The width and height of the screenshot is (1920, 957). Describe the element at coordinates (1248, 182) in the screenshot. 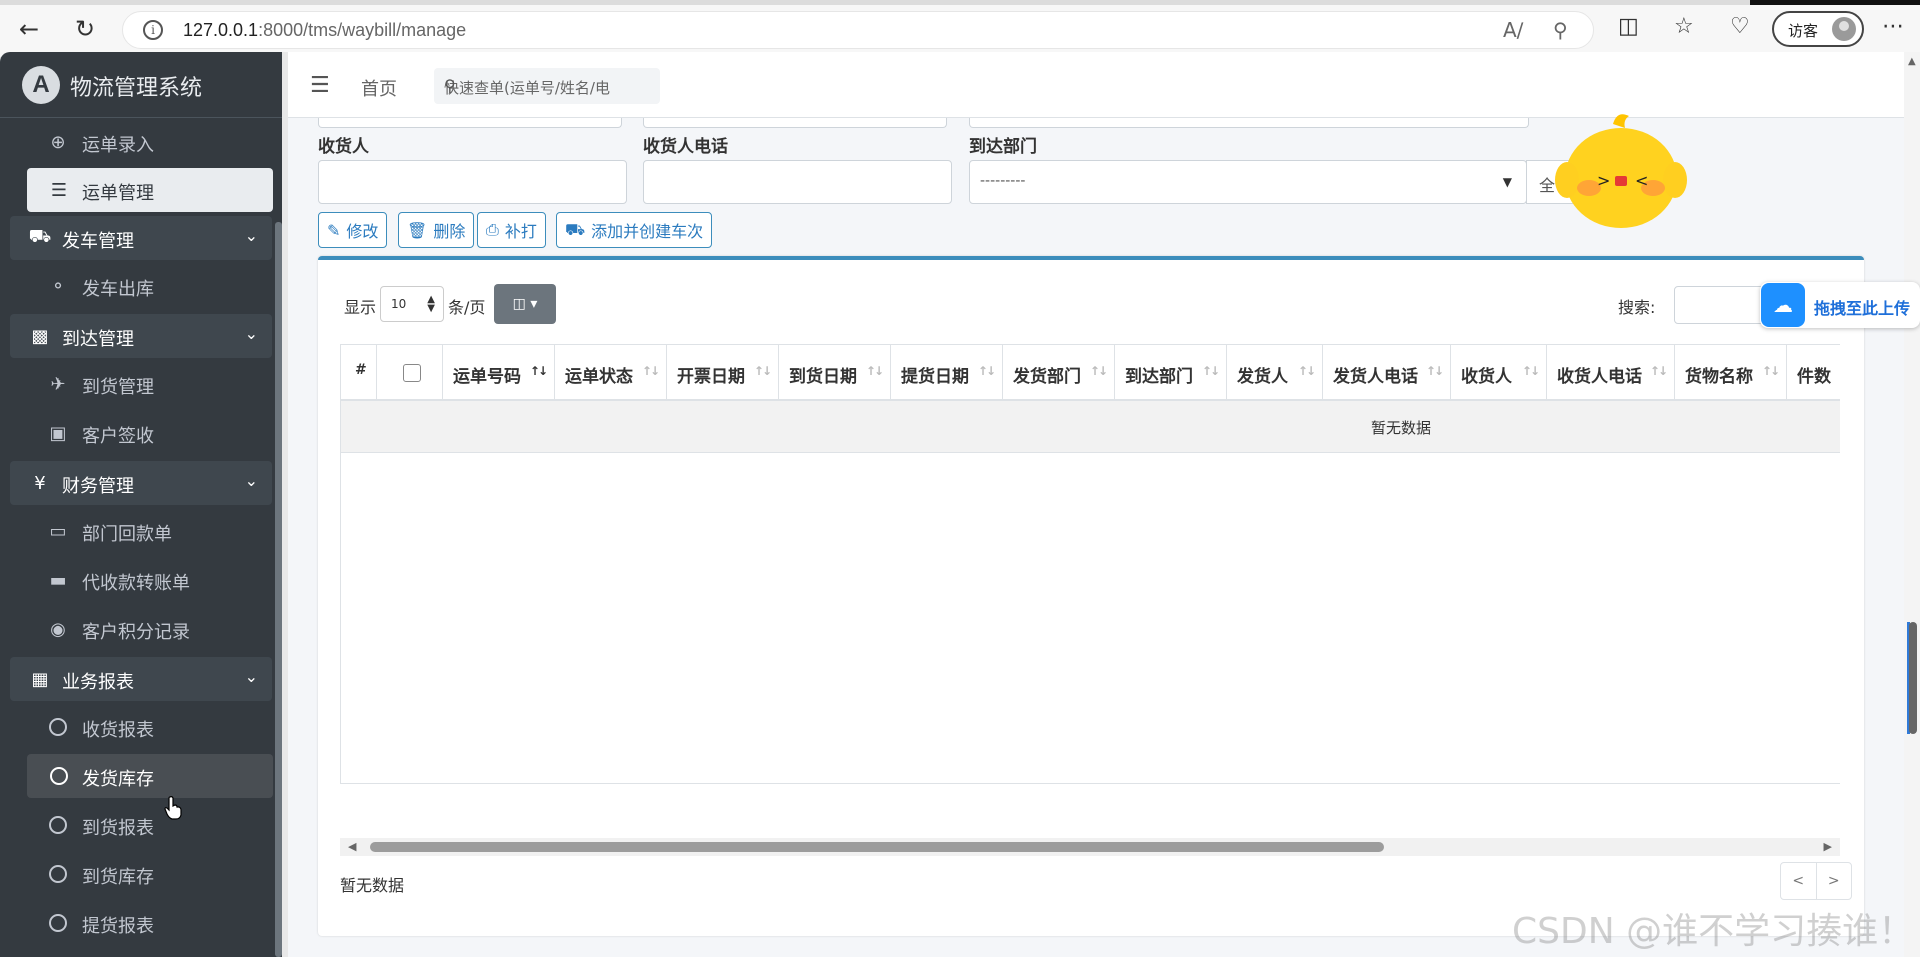

I see `arrival-dept-select: --------- ▼` at that location.